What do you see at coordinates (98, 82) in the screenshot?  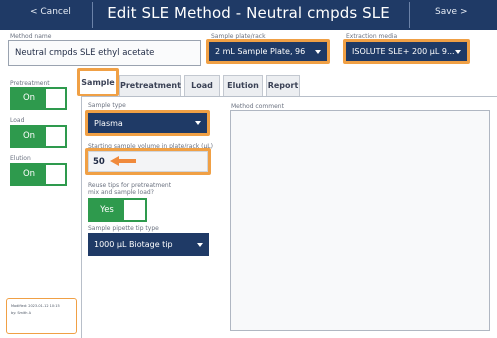 I see `tab-sample: Sample` at bounding box center [98, 82].